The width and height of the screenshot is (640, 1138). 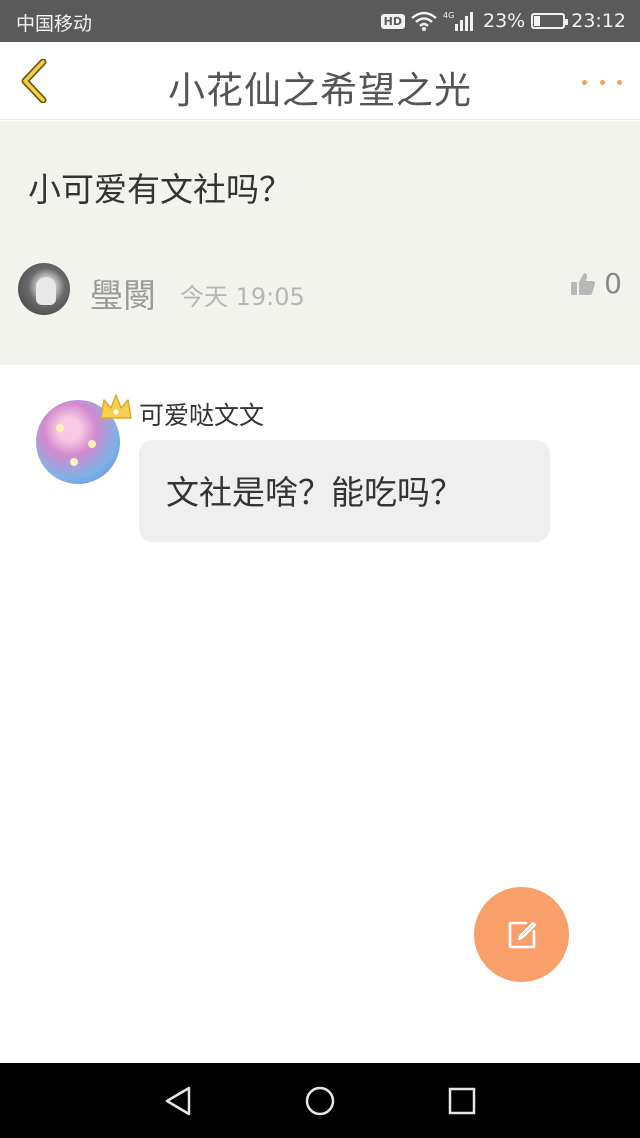 I want to click on compose-button, so click(x=521, y=934).